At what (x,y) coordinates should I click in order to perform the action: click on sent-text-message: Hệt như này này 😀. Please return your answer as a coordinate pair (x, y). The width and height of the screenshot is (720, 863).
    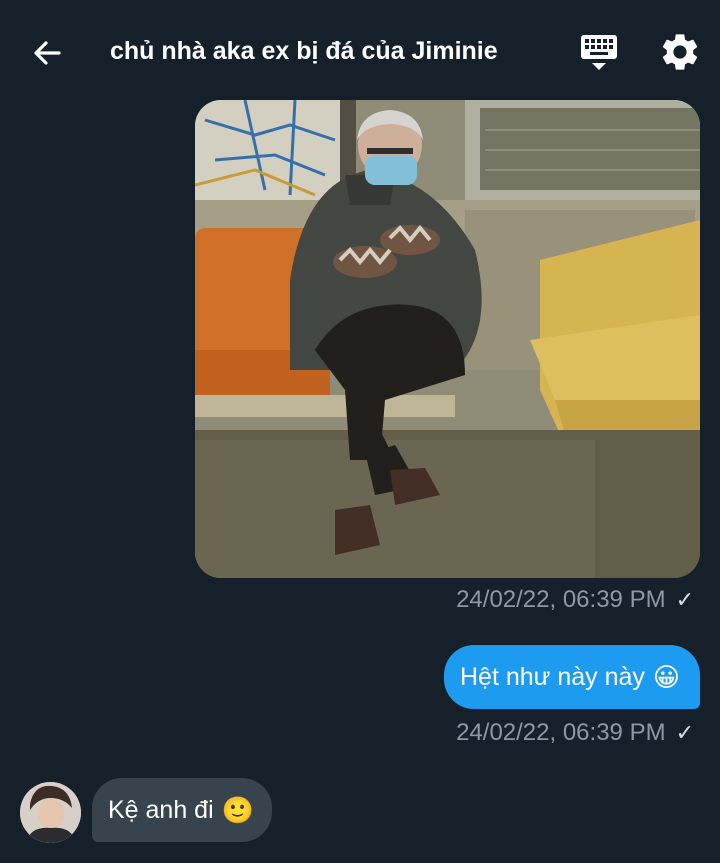
    Looking at the image, I should click on (571, 677).